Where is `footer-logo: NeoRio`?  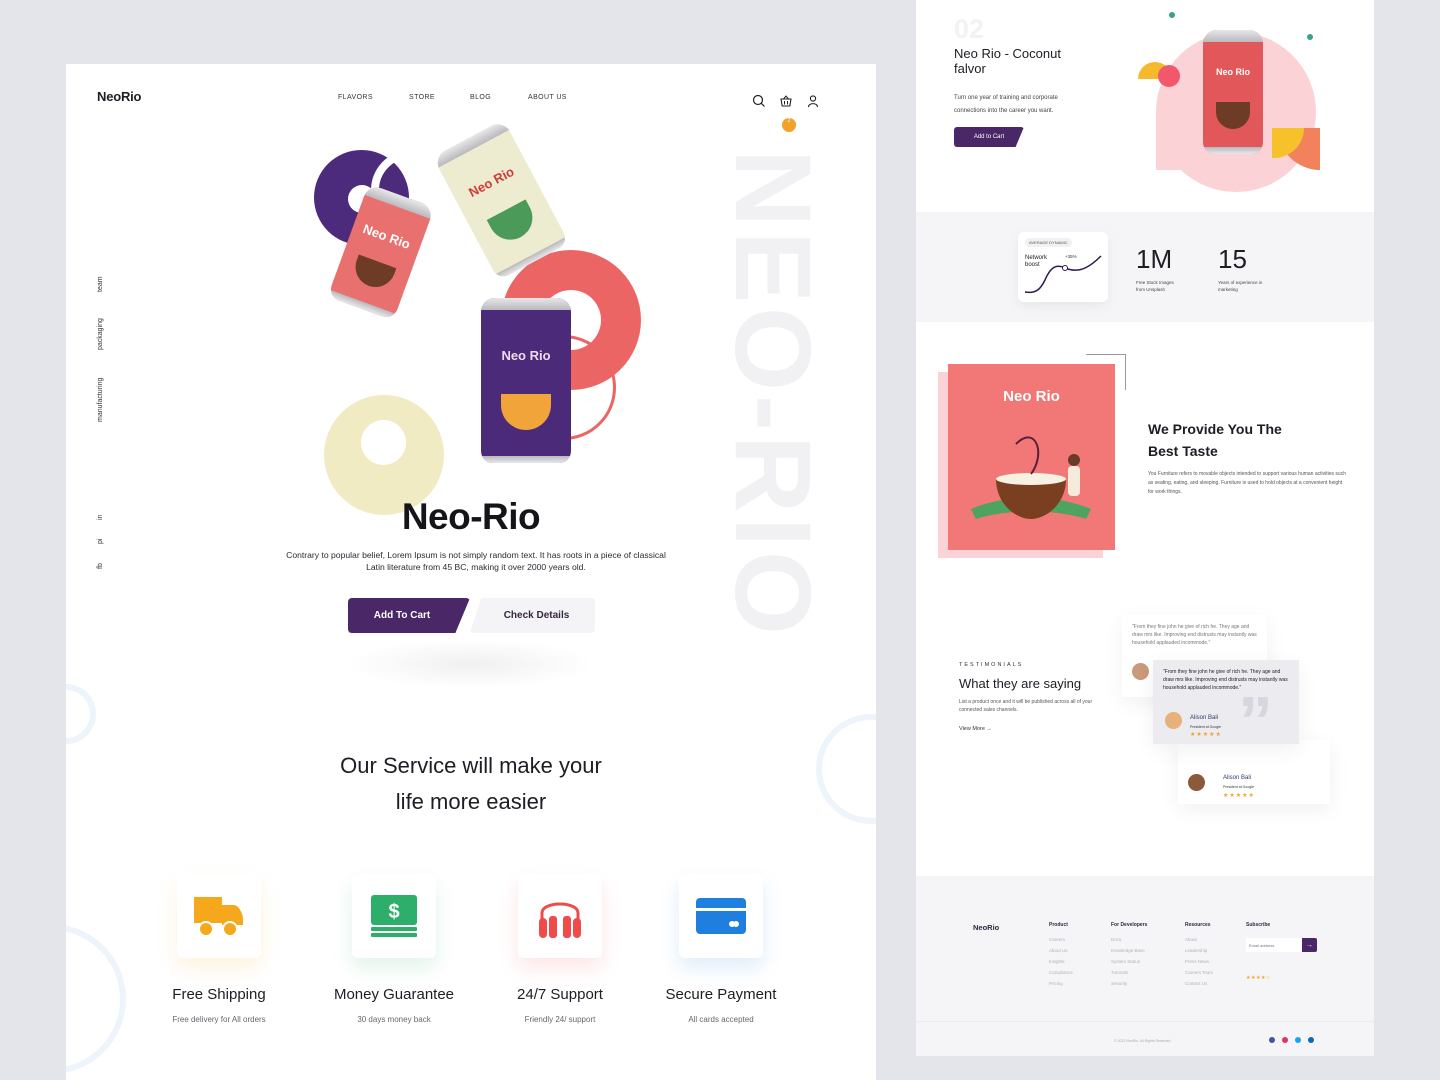
footer-logo: NeoRio is located at coordinates (986, 927).